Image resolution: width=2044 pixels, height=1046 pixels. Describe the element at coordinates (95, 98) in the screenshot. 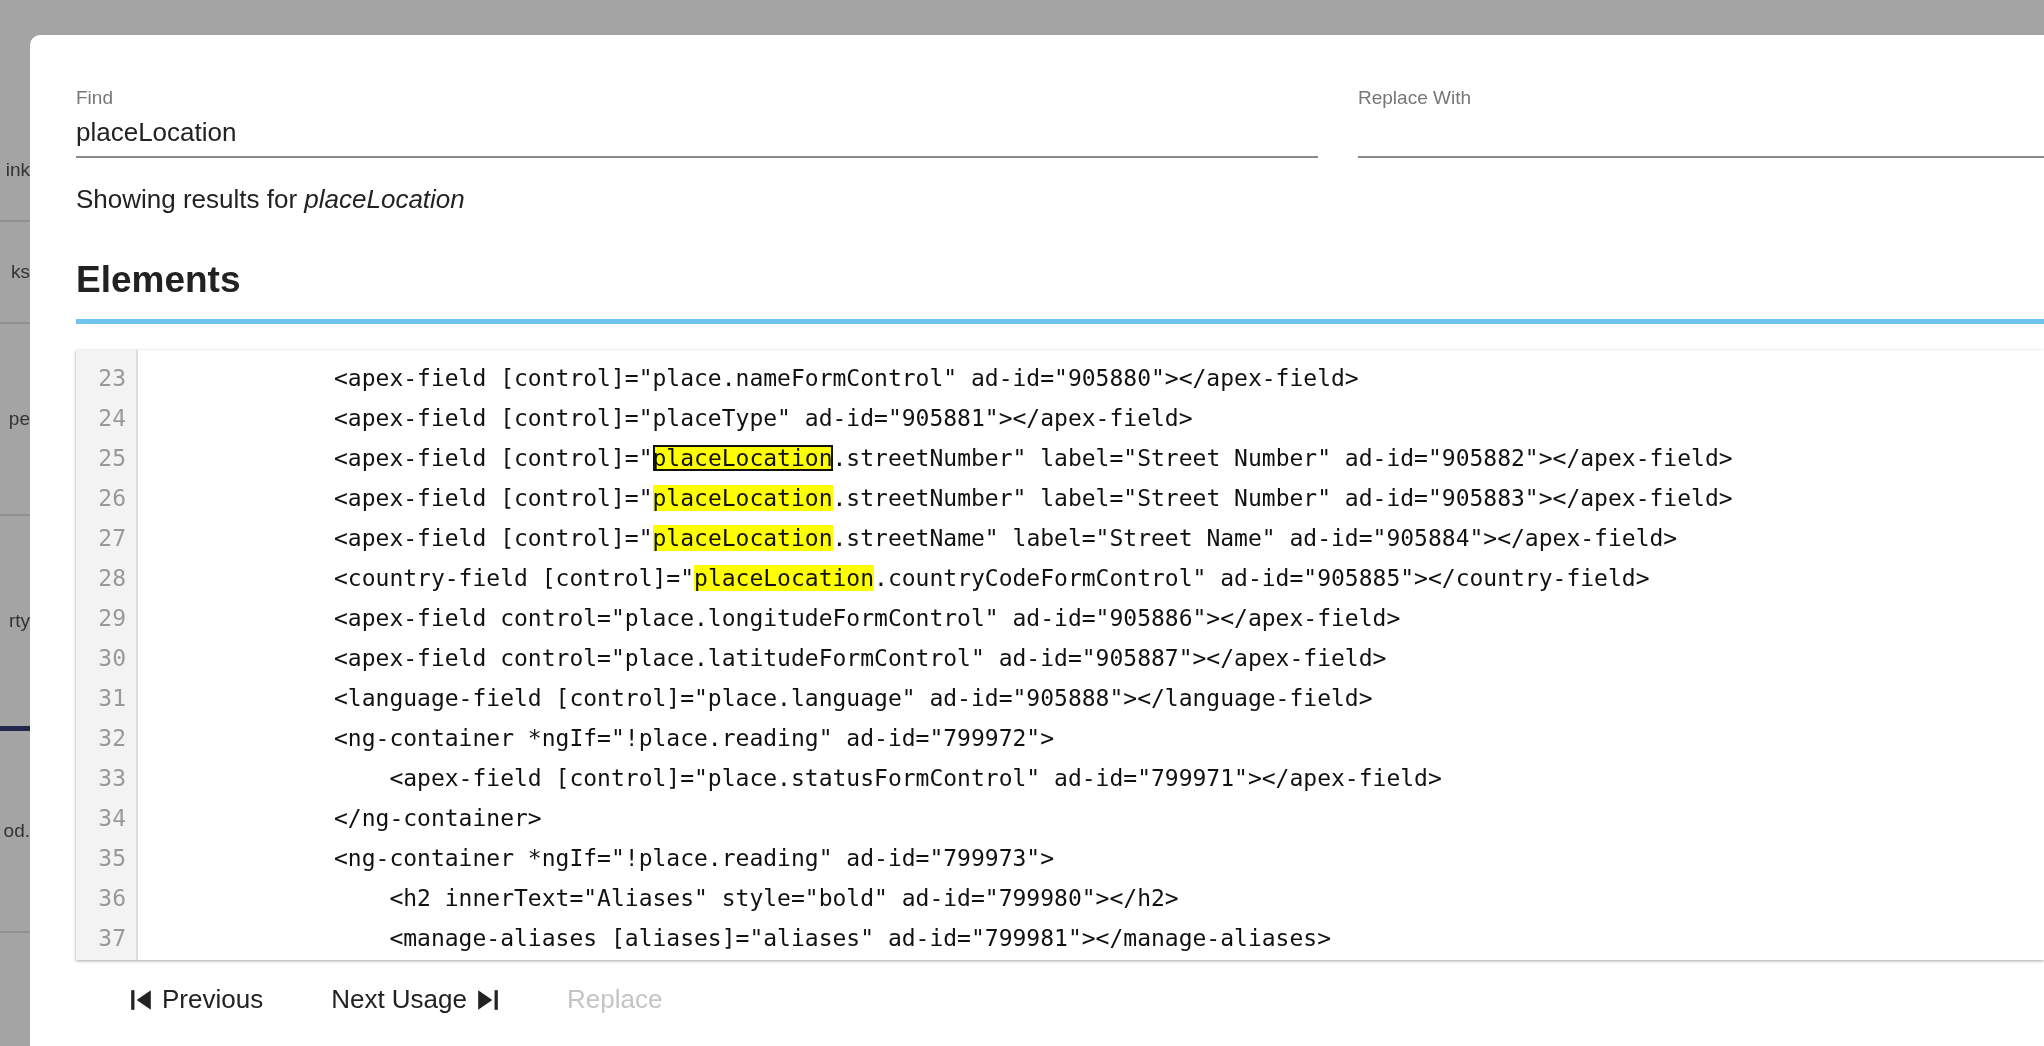

I see `field-label: Find` at that location.